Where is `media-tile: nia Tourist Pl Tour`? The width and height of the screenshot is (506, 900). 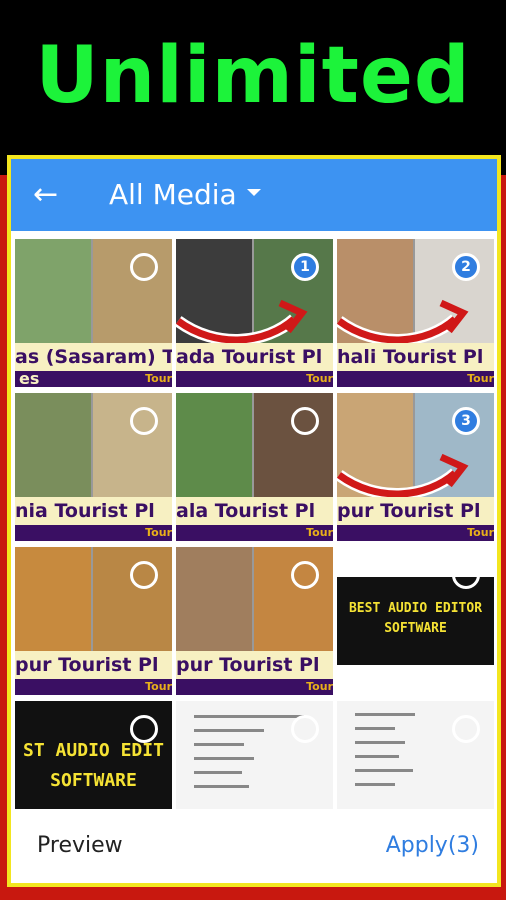
media-tile: nia Tourist Pl Tour is located at coordinates (93, 467).